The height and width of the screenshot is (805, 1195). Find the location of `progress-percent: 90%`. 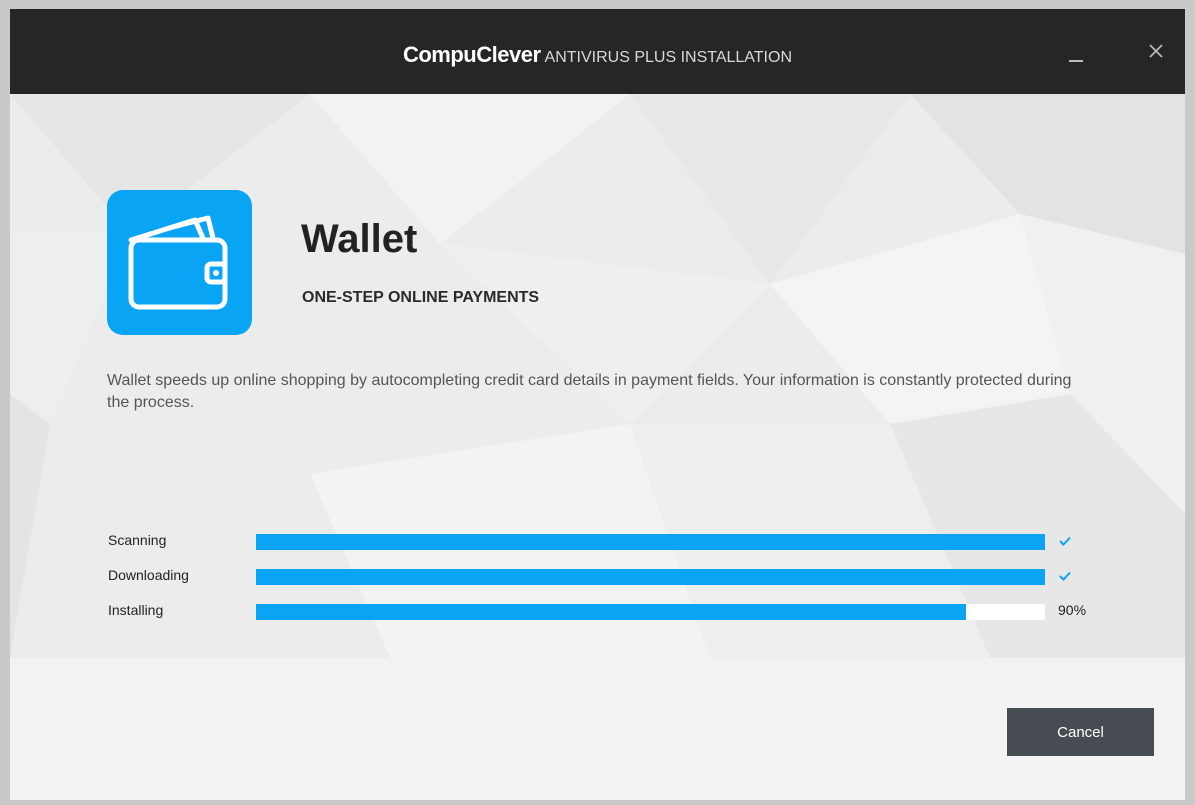

progress-percent: 90% is located at coordinates (1072, 610).